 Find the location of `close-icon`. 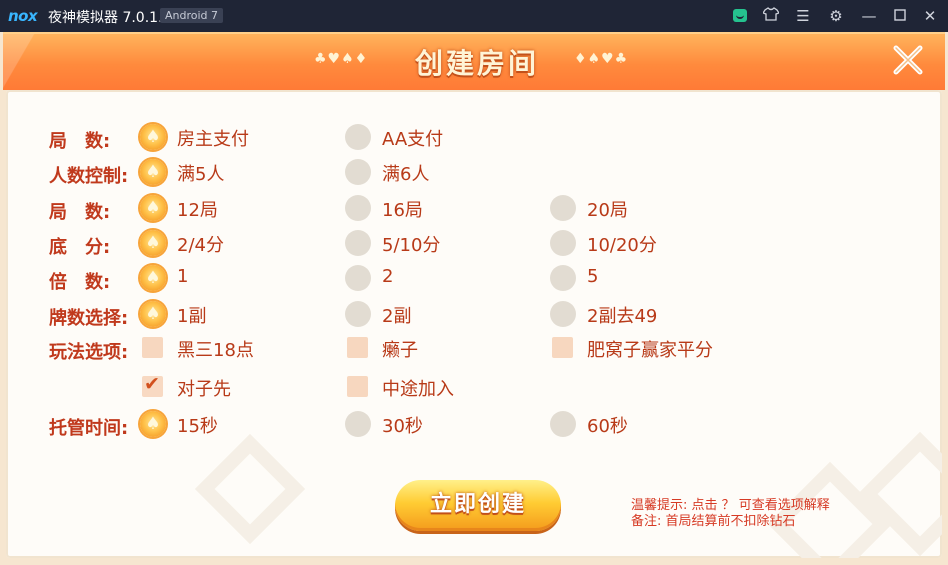

close-icon is located at coordinates (908, 60).